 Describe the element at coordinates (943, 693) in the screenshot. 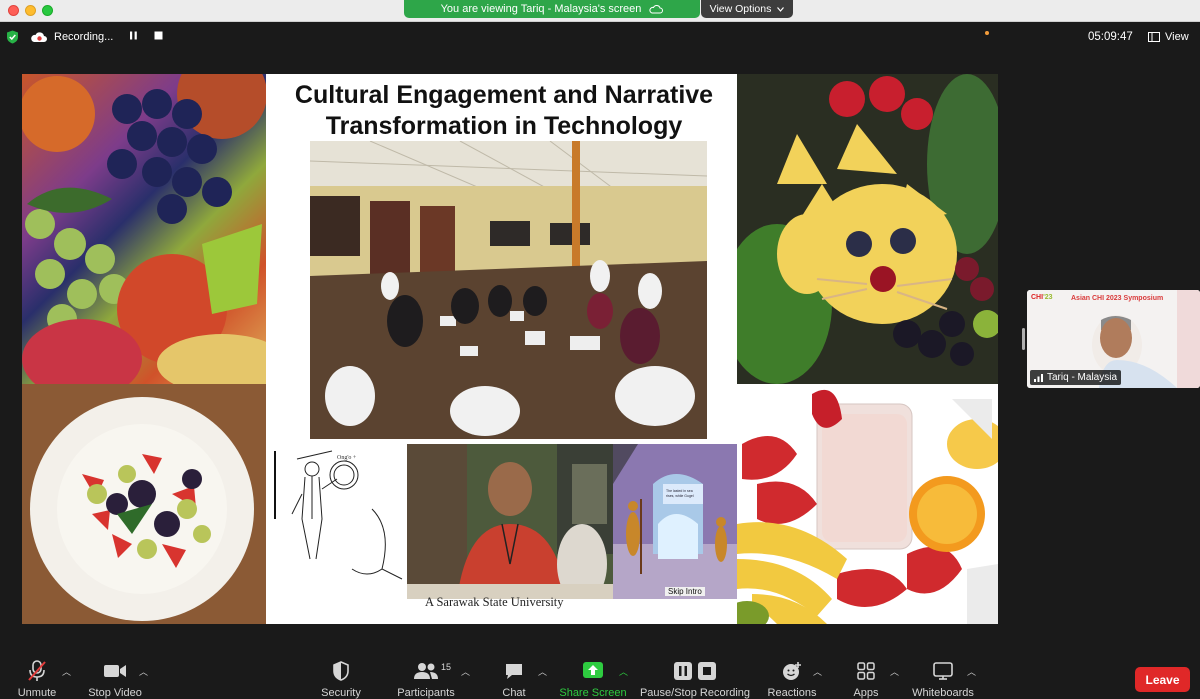

I see `whiteboards-label: Whiteboards` at that location.